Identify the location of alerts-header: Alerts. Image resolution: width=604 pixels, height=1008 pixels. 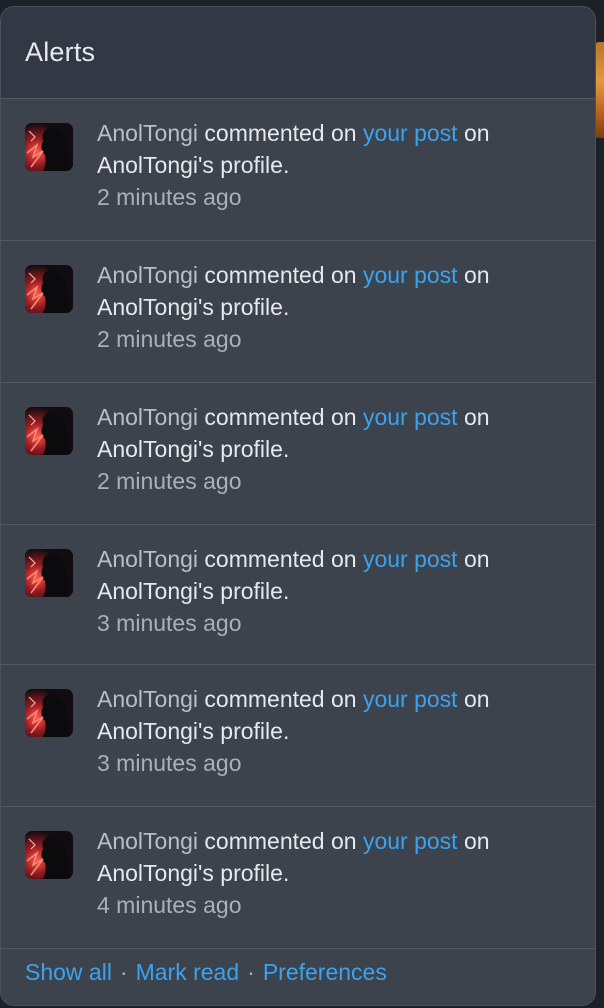
(298, 53).